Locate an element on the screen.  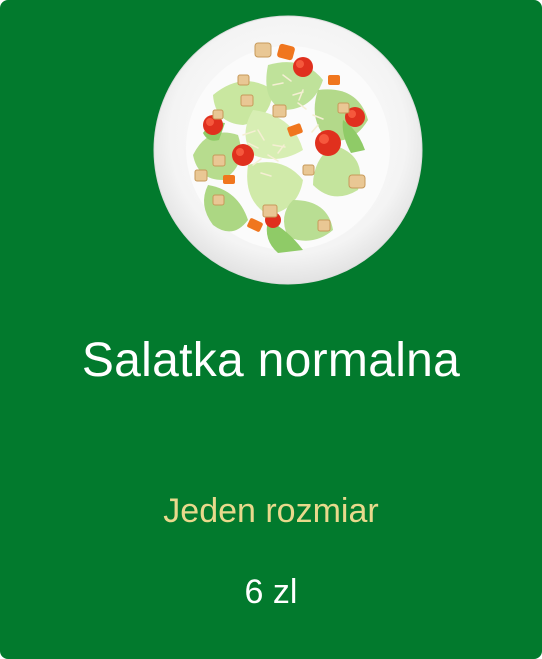
product-title: Salatka normalna is located at coordinates (271, 360).